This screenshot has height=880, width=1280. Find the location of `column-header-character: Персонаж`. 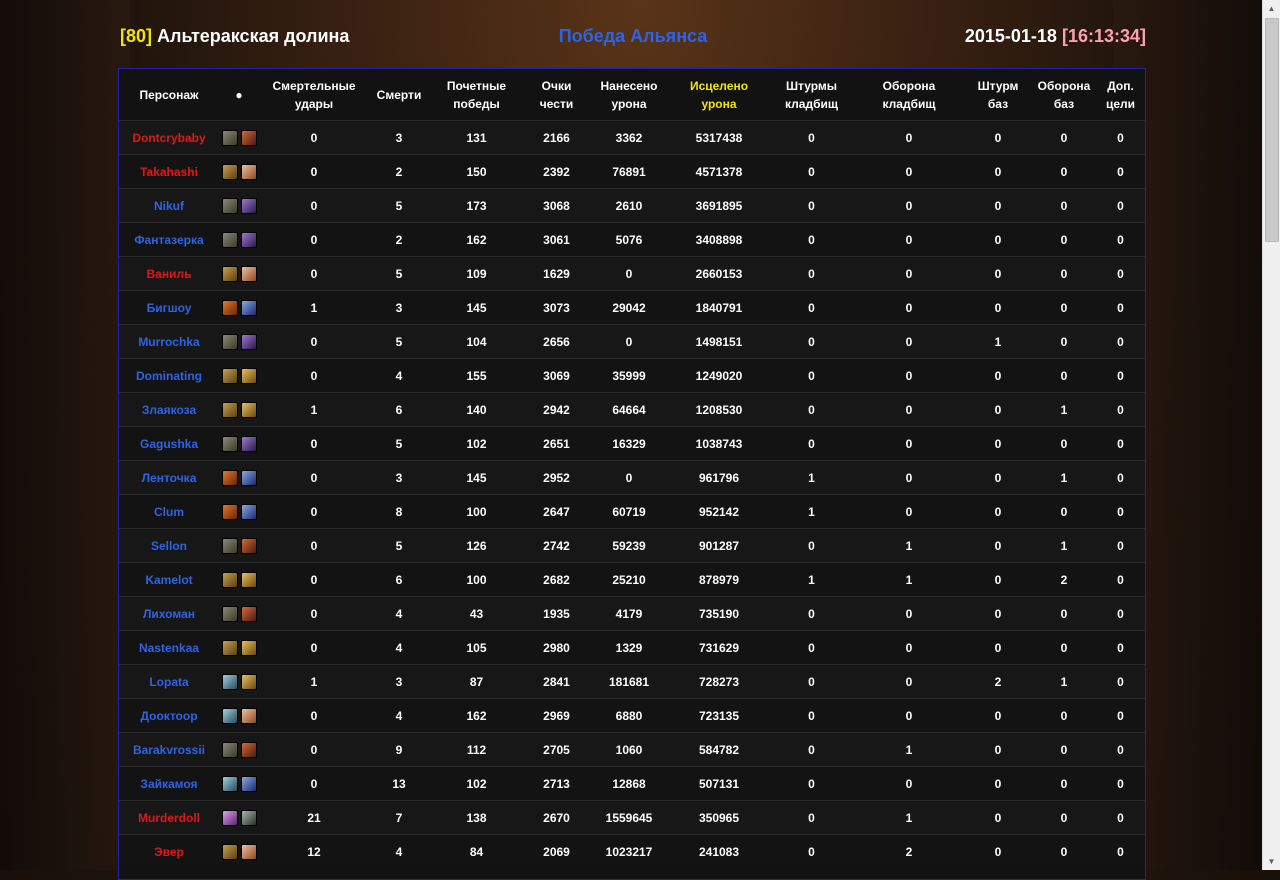

column-header-character: Персонаж is located at coordinates (169, 95).